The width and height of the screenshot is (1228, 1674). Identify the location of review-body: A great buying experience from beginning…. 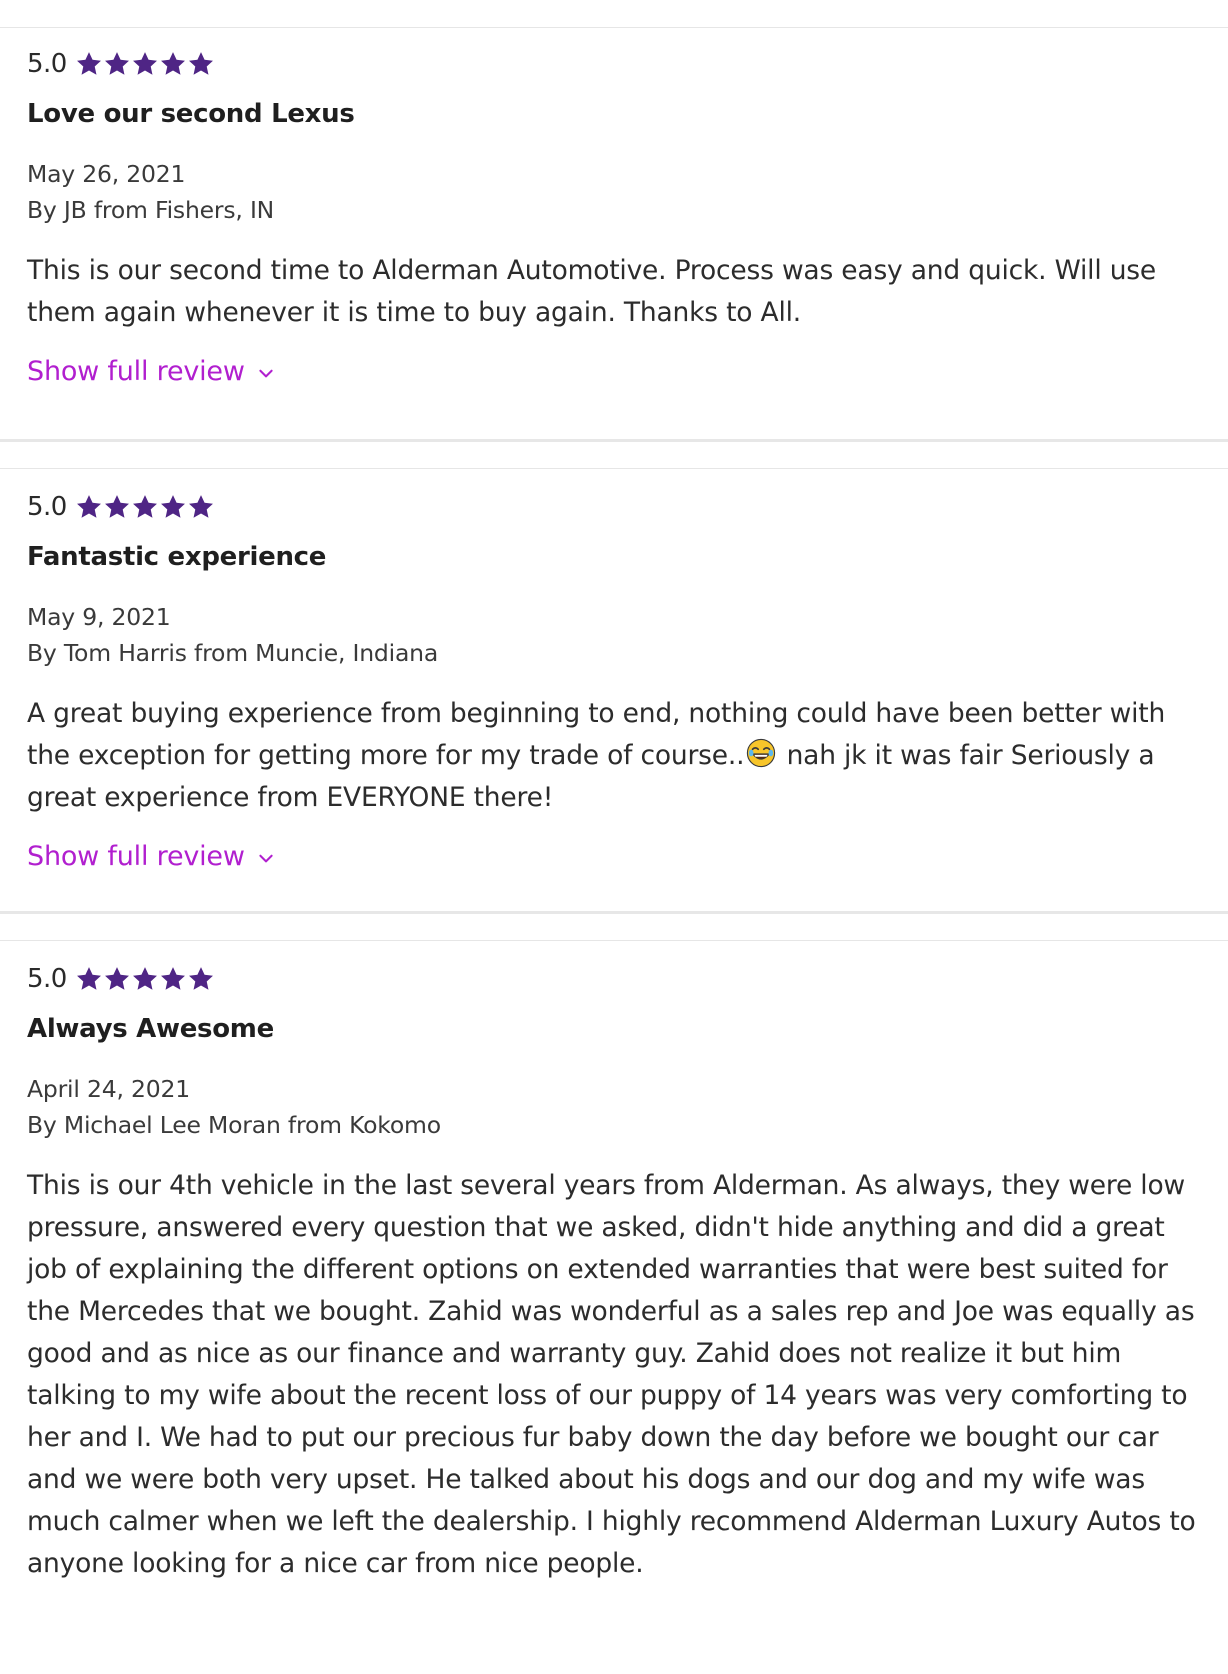
(617, 756).